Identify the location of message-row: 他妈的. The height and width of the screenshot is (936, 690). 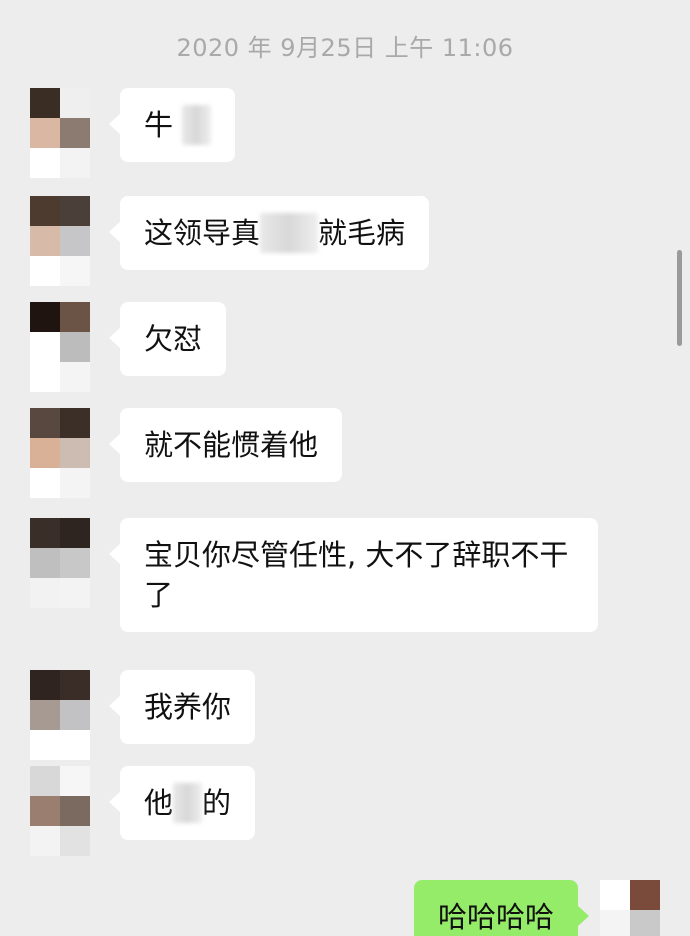
(143, 811).